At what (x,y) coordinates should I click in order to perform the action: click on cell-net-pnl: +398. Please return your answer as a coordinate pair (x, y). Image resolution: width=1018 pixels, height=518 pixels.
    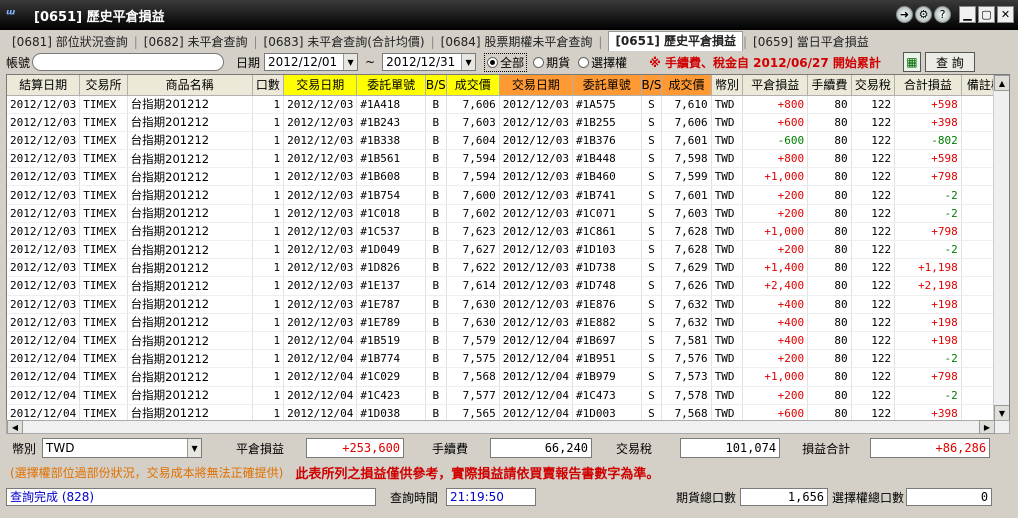
    Looking at the image, I should click on (928, 122).